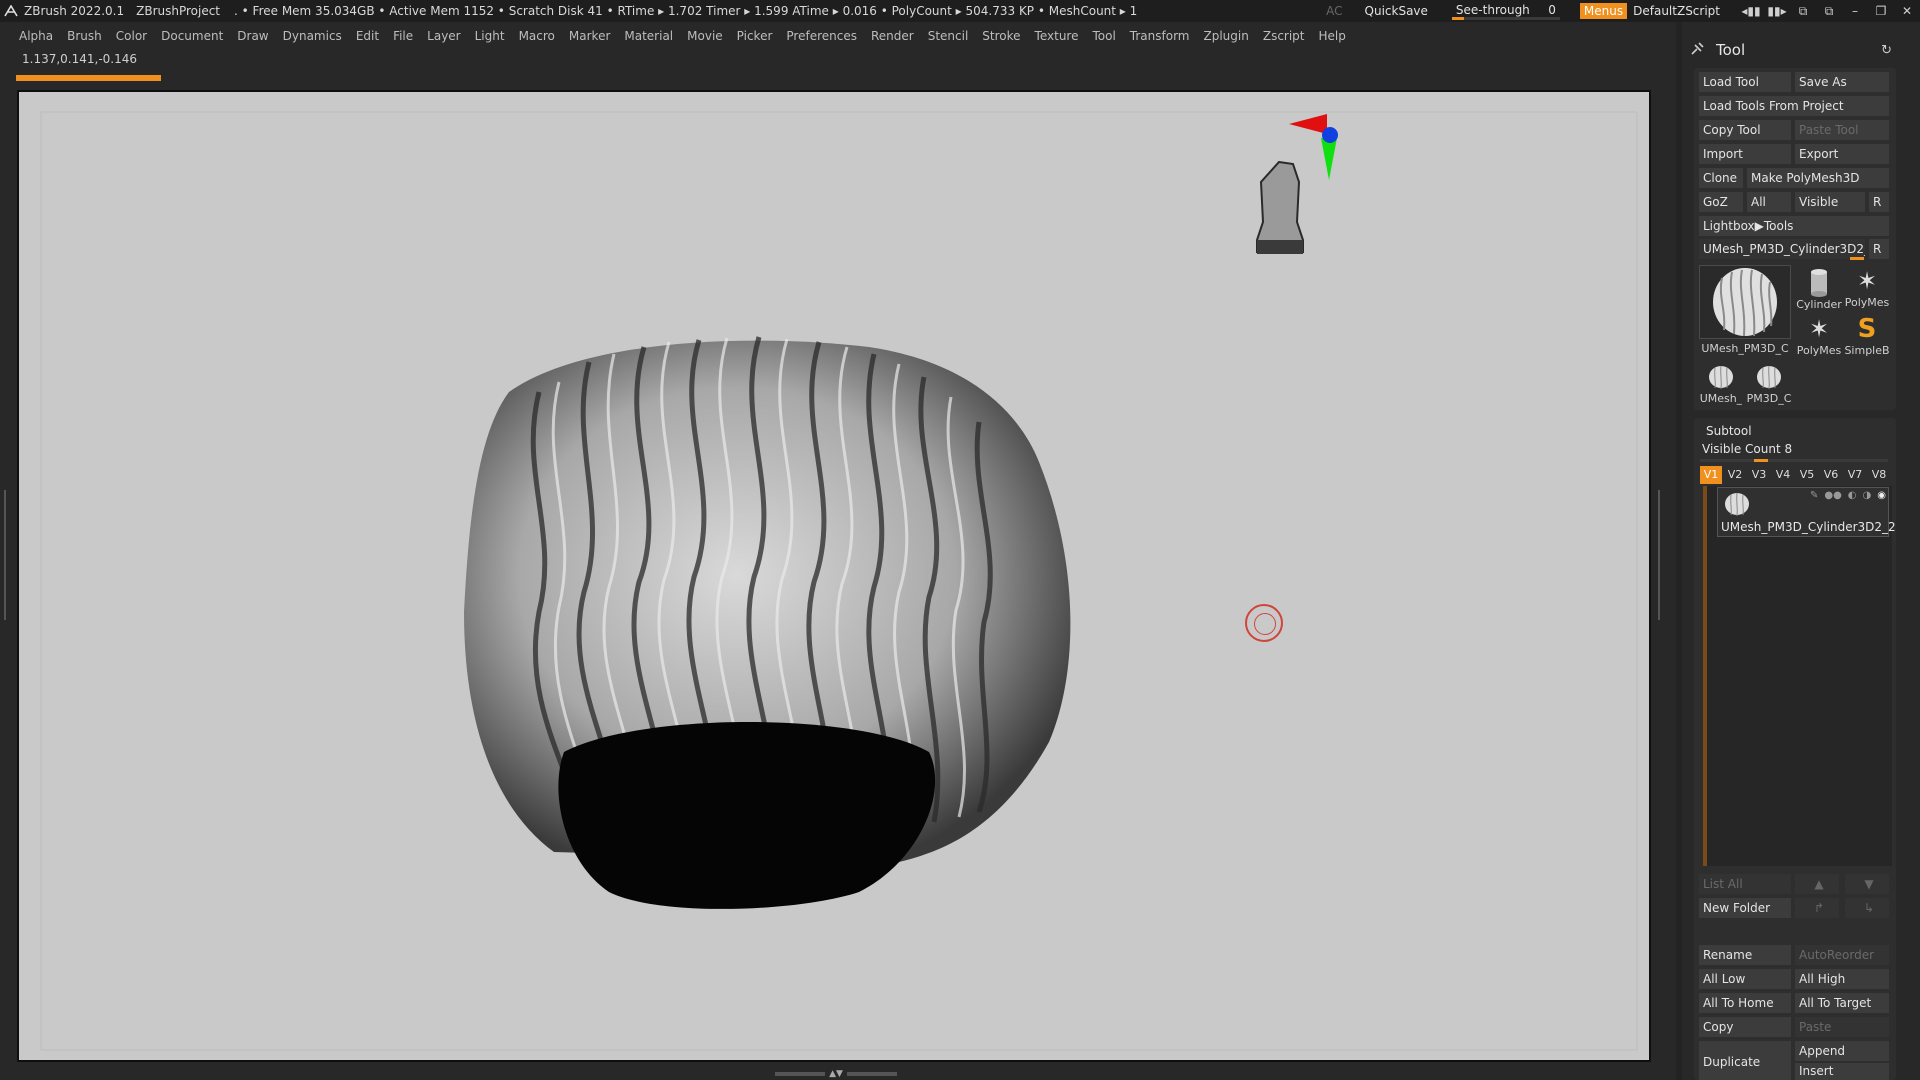 This screenshot has height=1080, width=1920. I want to click on menu-zplugin: Zplugin, so click(1226, 36).